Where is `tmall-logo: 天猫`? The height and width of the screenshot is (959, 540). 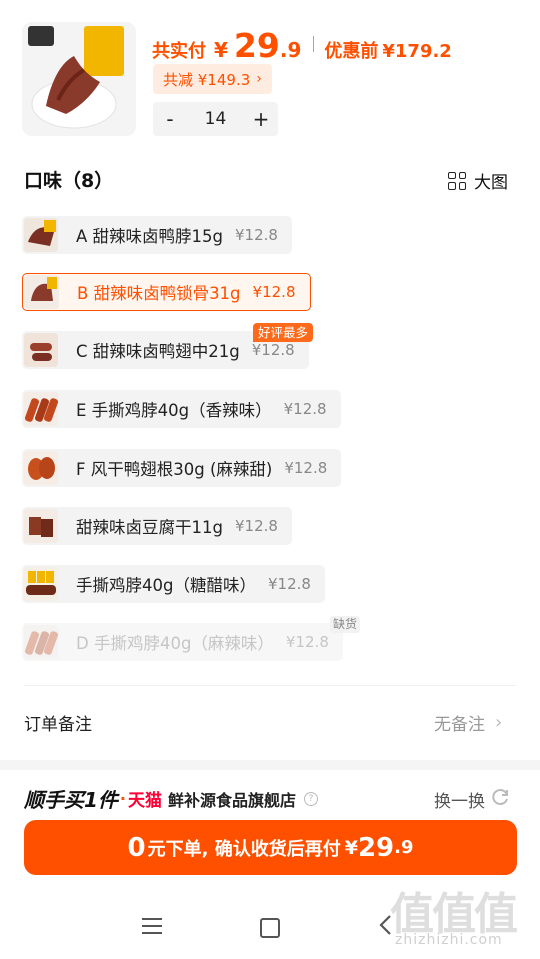 tmall-logo: 天猫 is located at coordinates (145, 801).